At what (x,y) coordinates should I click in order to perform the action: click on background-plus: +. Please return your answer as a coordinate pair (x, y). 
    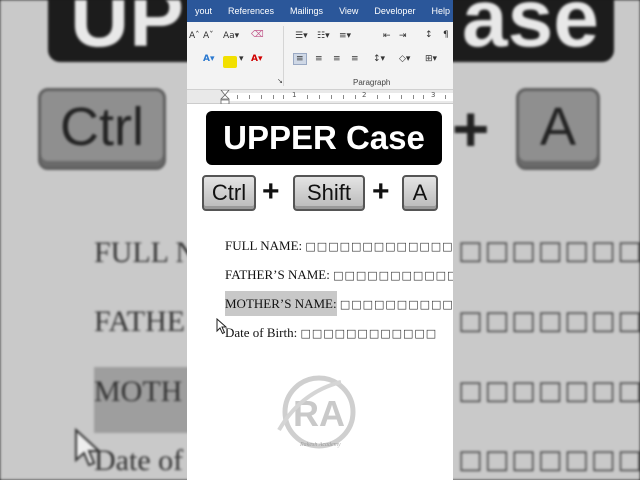
    Looking at the image, I should click on (471, 129).